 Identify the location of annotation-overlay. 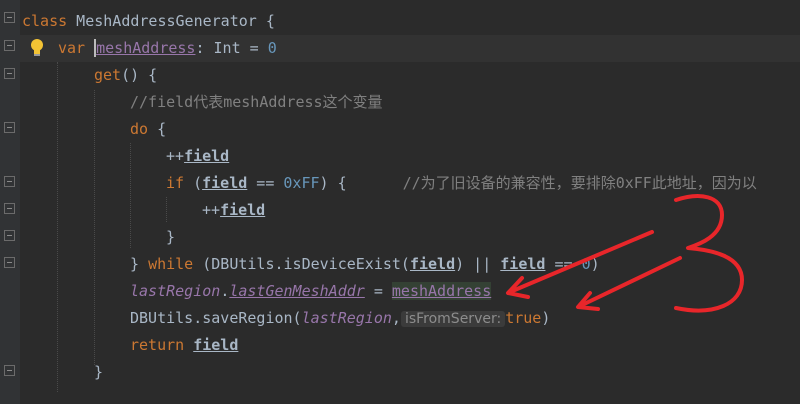
(625, 253).